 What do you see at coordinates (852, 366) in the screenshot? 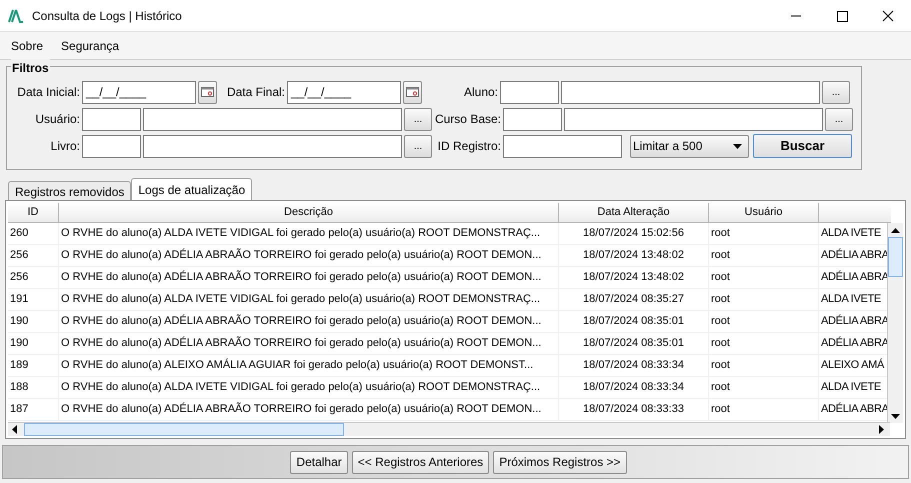
I see `table-cell-text: ALEIXO AMÁ` at bounding box center [852, 366].